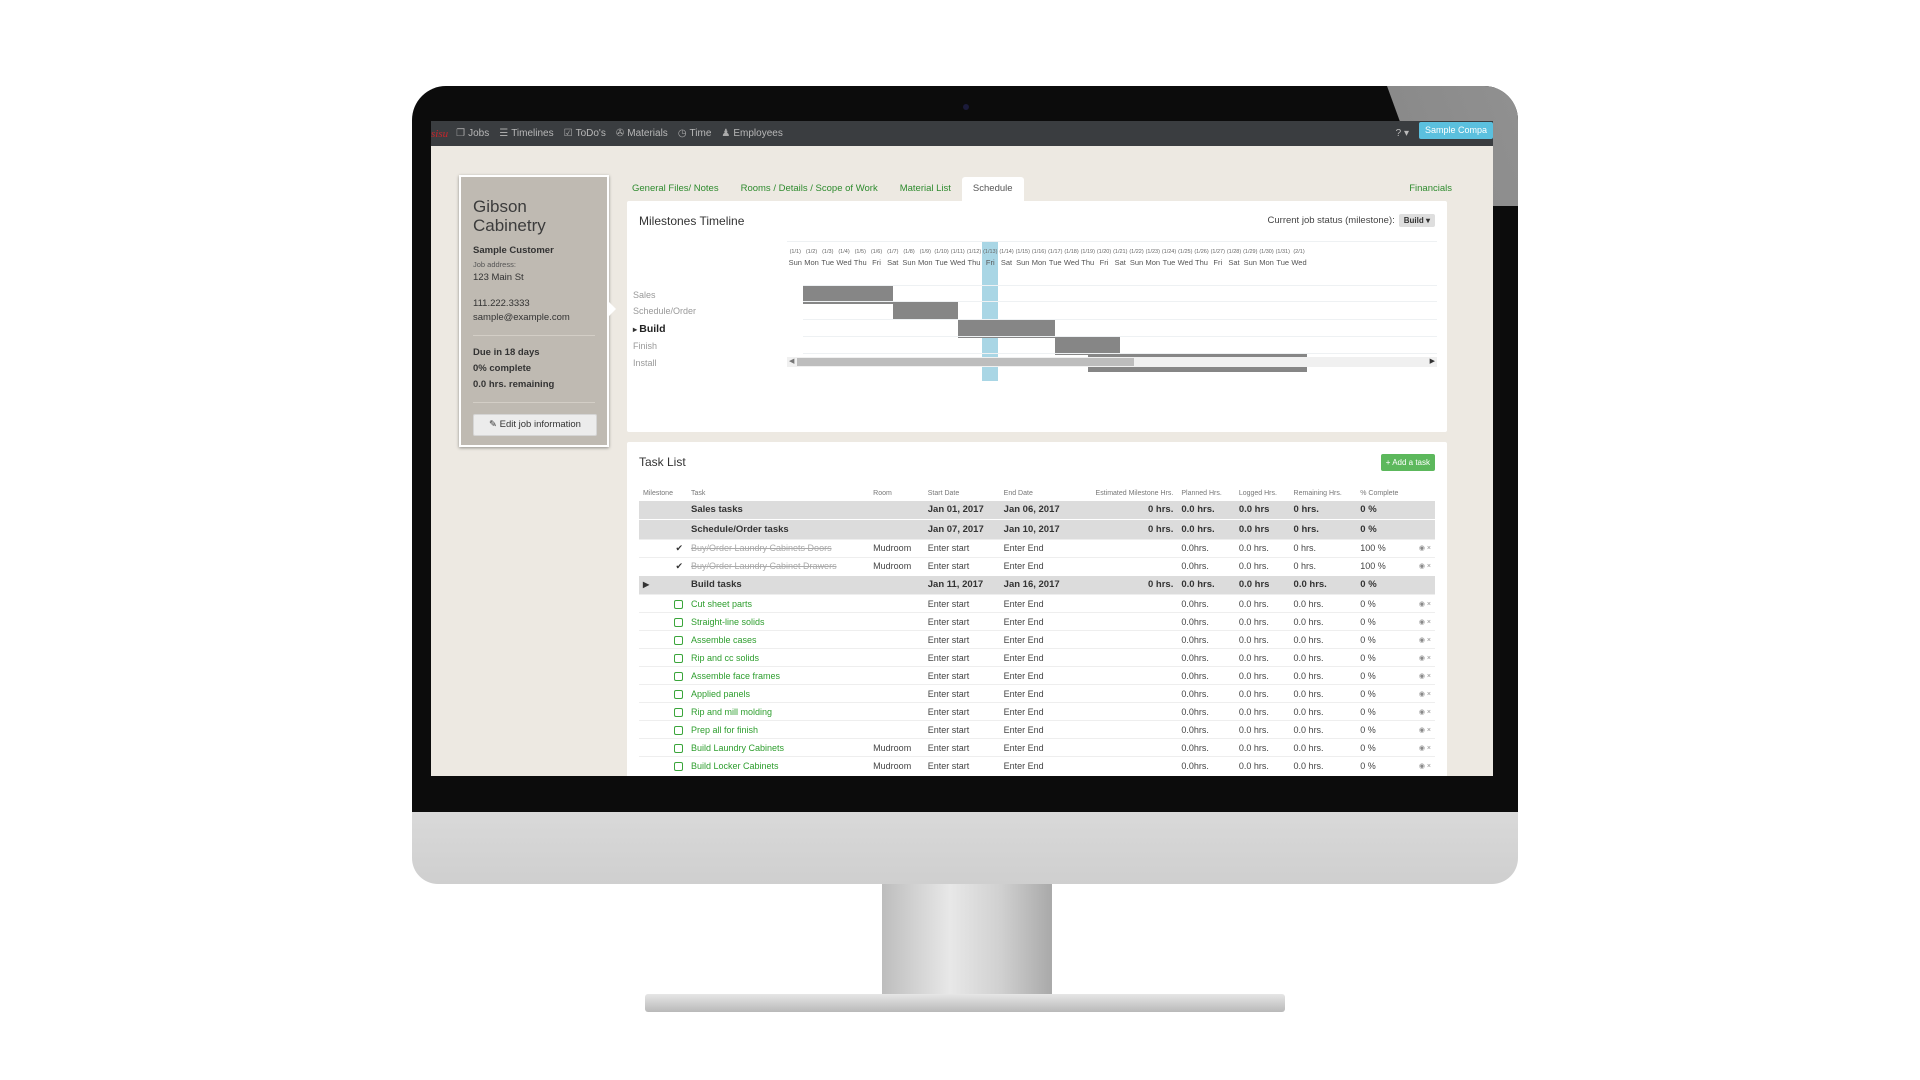  I want to click on group-toggle: ▶, so click(663, 584).